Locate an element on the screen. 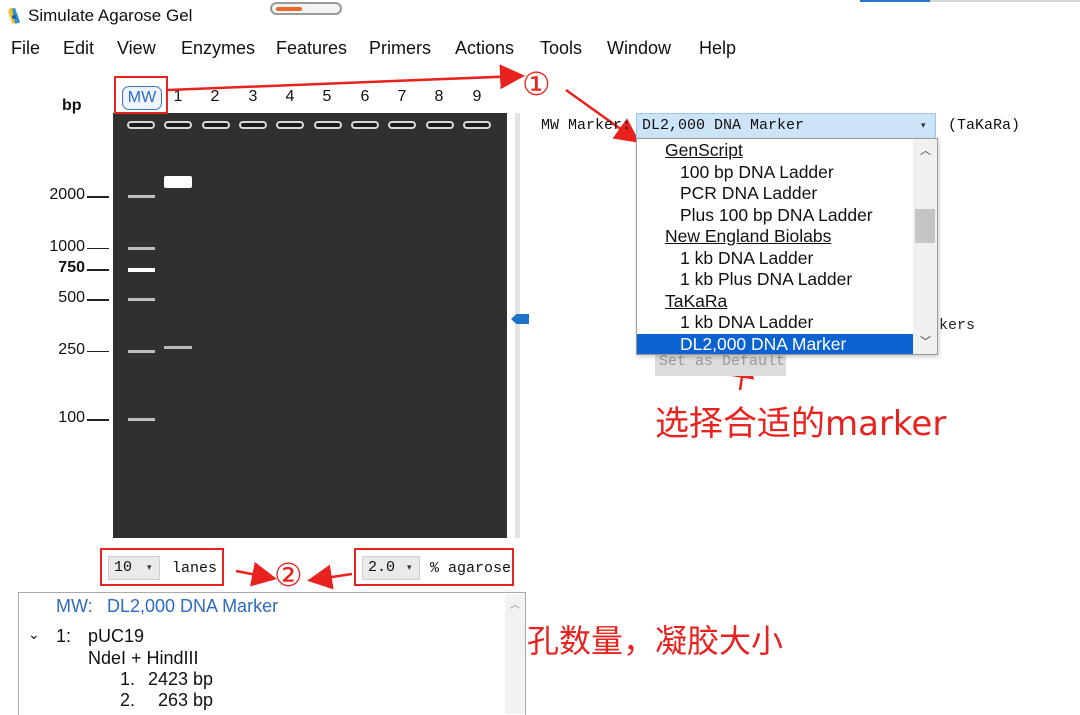  lane-header-5: 5 is located at coordinates (327, 97).